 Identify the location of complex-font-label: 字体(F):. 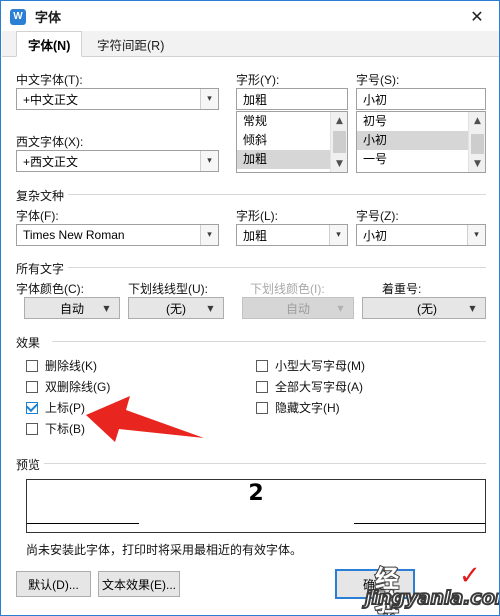
(37, 216).